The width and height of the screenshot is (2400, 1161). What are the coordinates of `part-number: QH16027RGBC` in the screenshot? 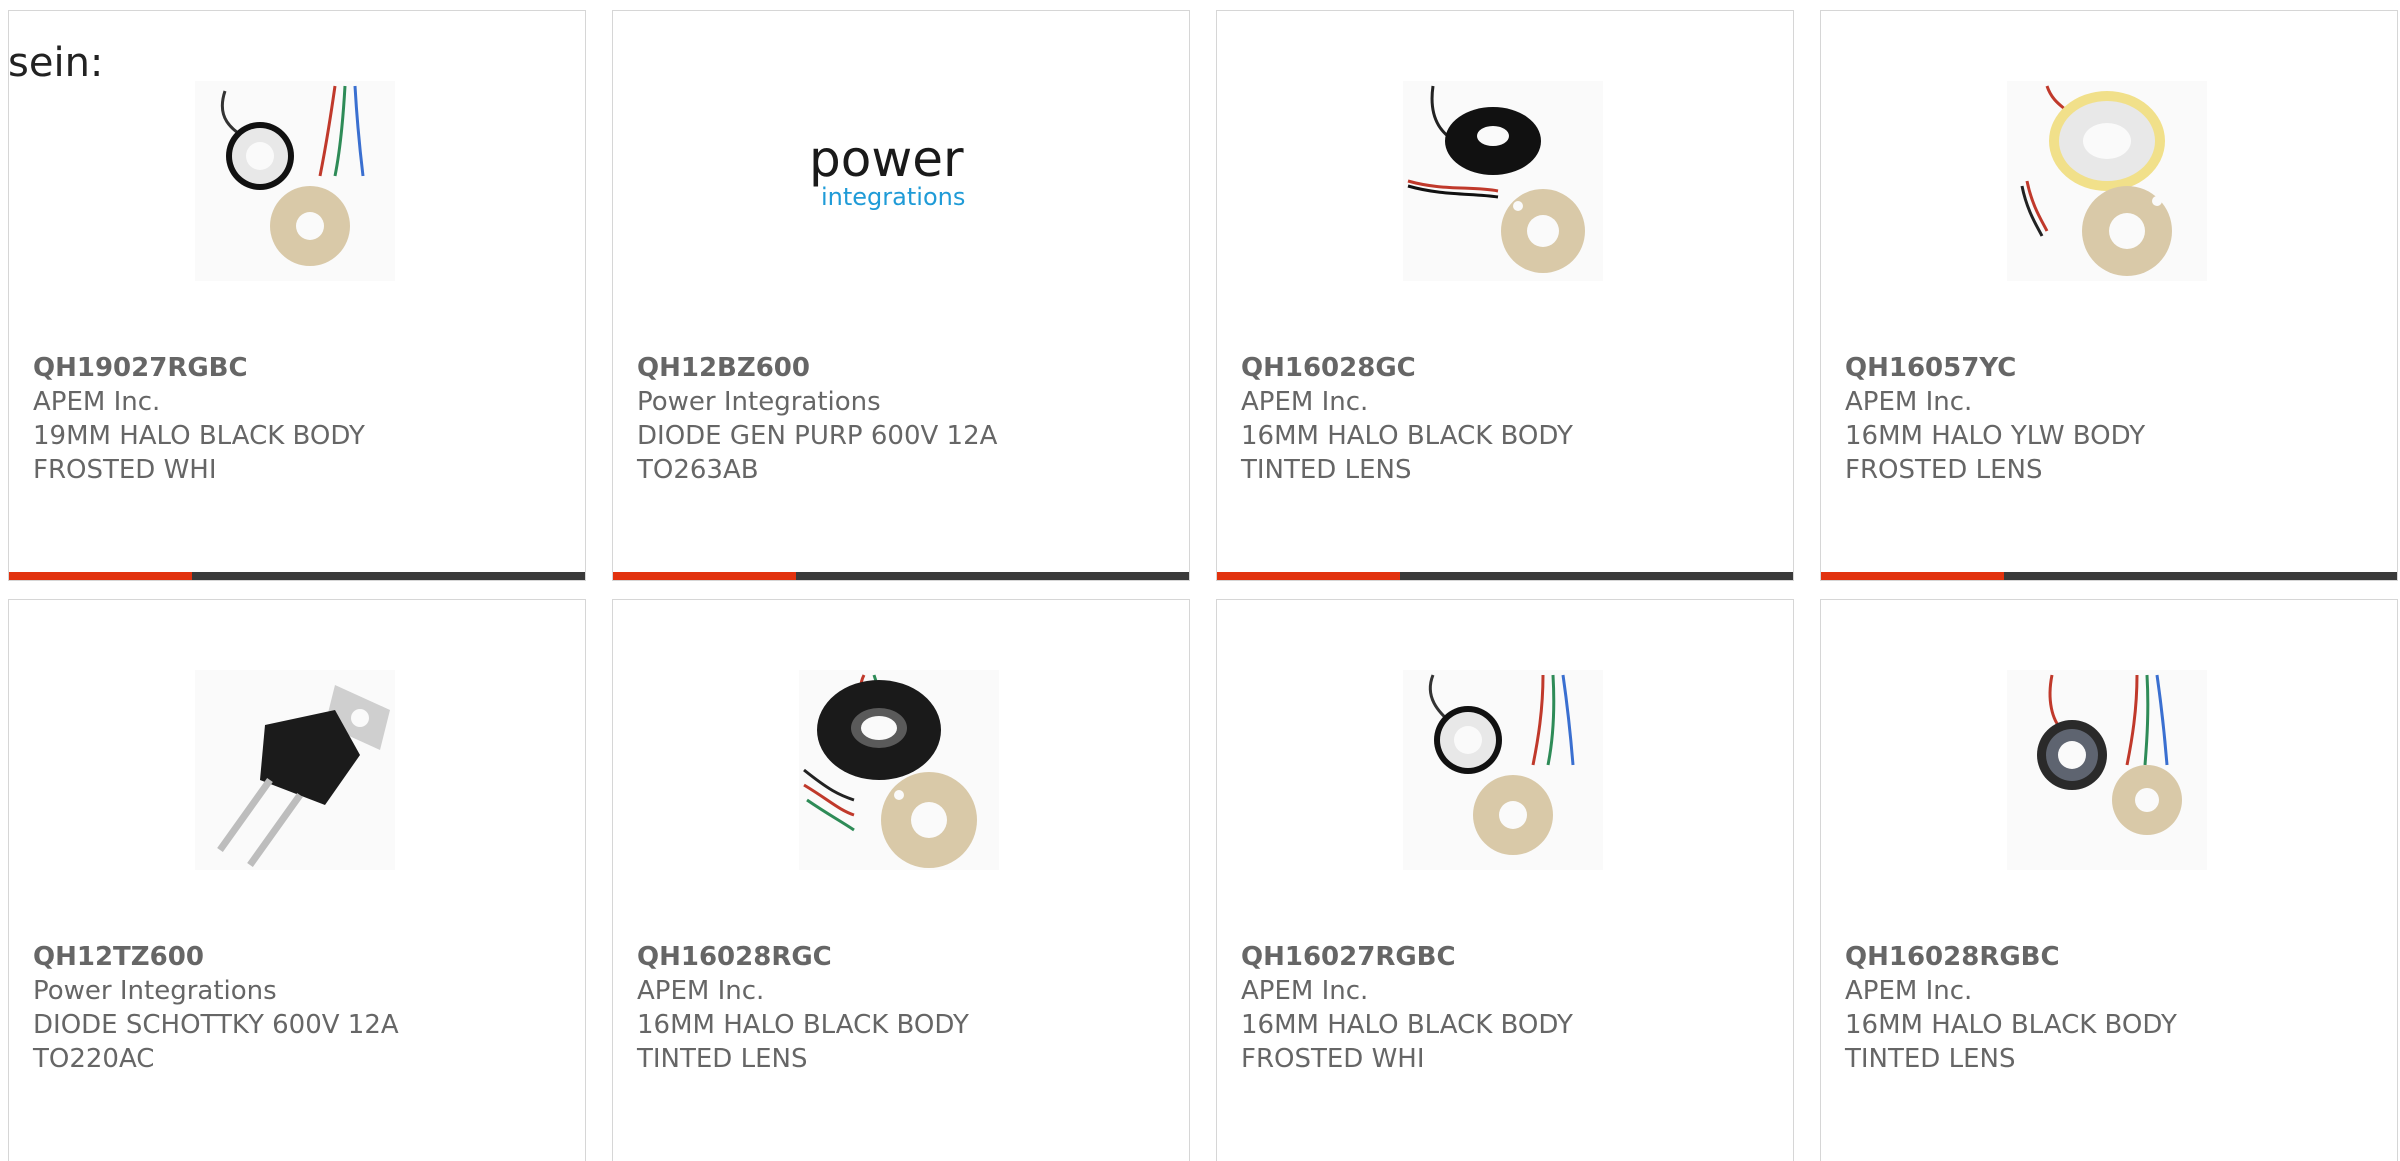 It's located at (1506, 957).